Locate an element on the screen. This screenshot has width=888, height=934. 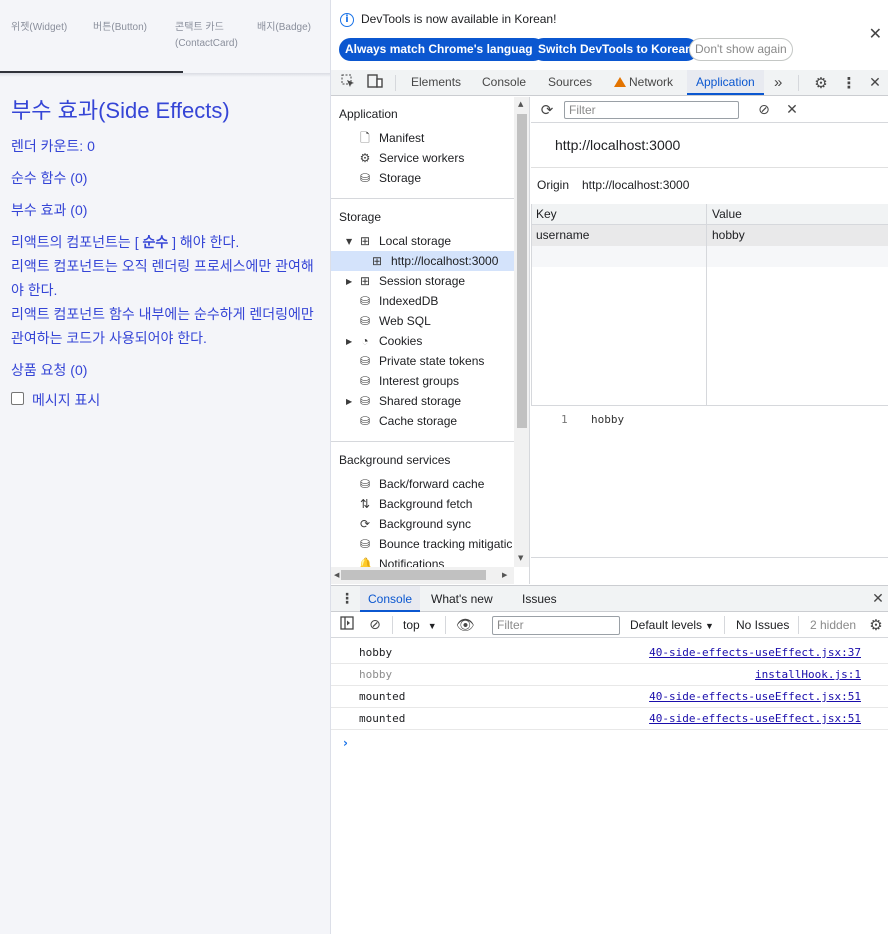
context-selector: top ▼ is located at coordinates (420, 625).